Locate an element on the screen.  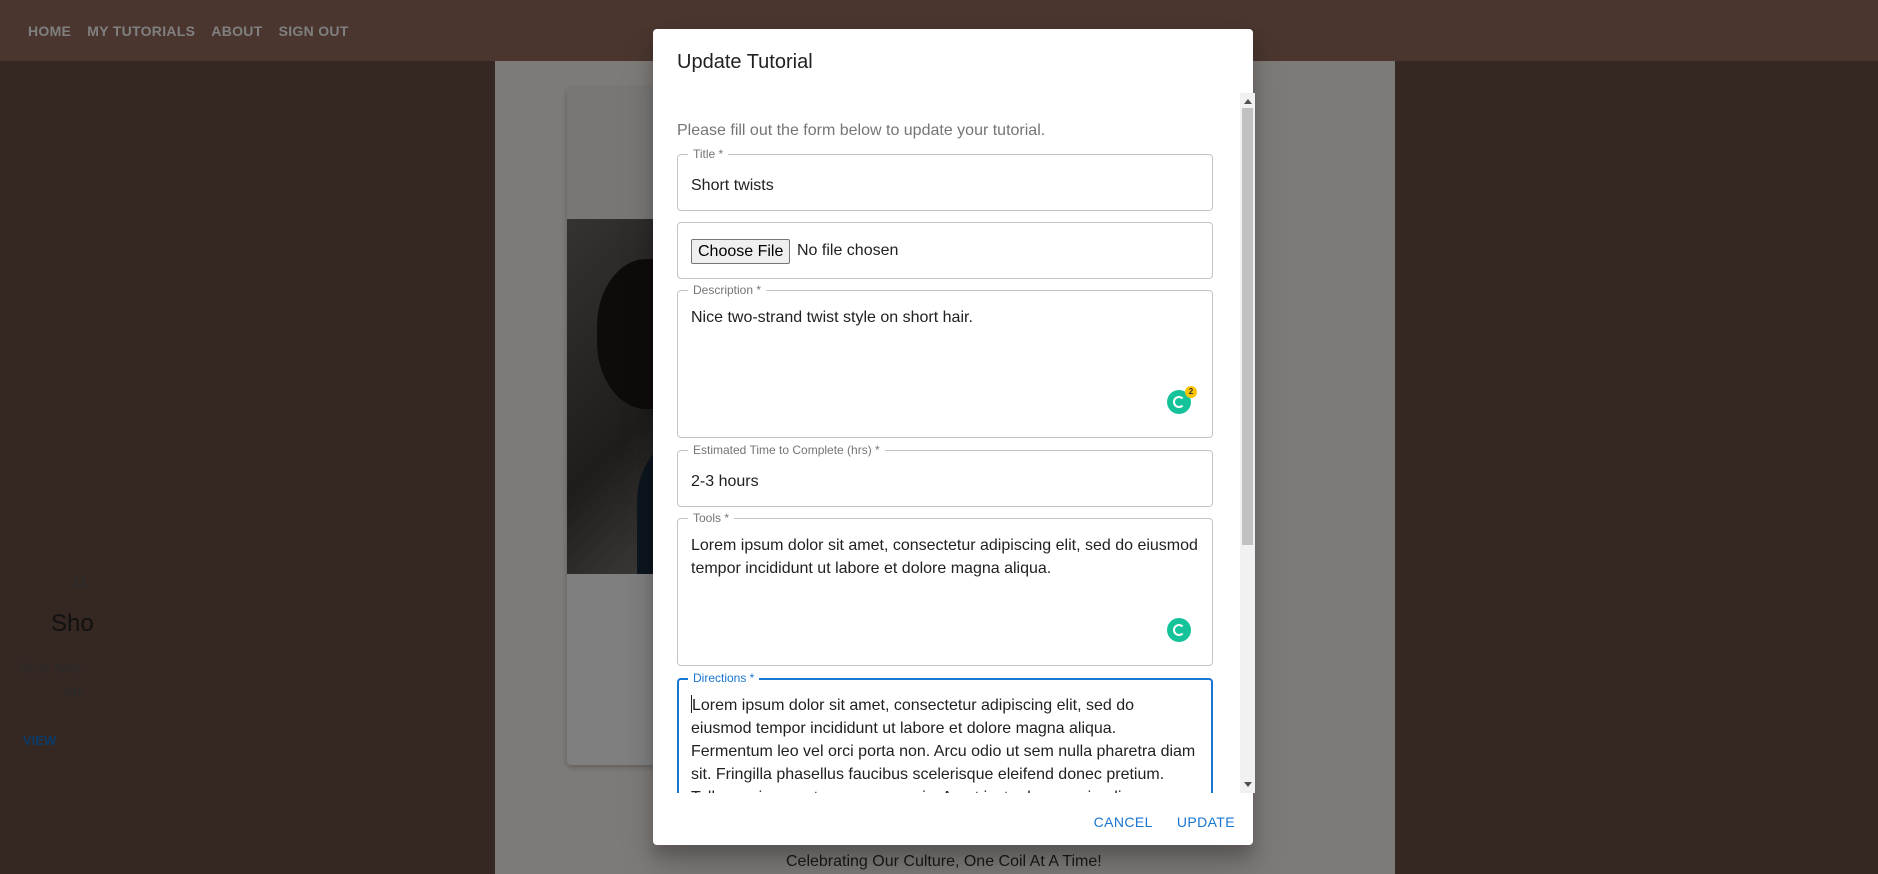
description-label: Description * is located at coordinates (727, 290).